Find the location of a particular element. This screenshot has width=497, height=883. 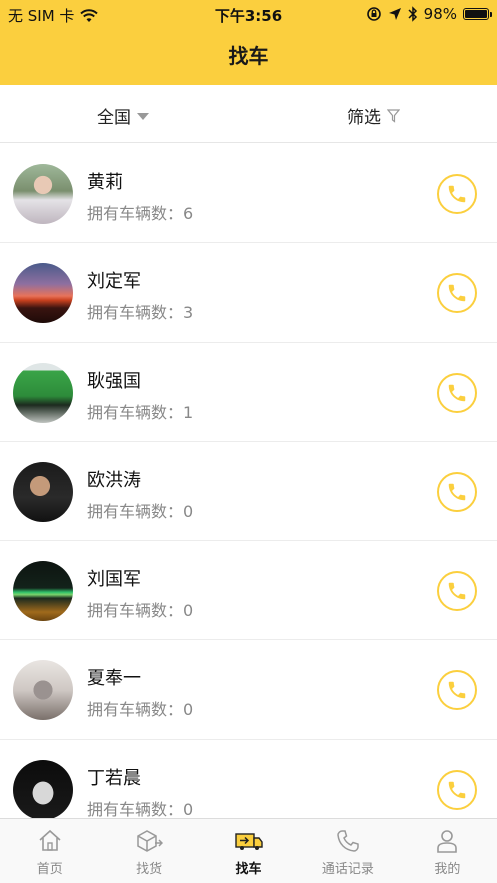

tab-label: 我的 is located at coordinates (447, 869).